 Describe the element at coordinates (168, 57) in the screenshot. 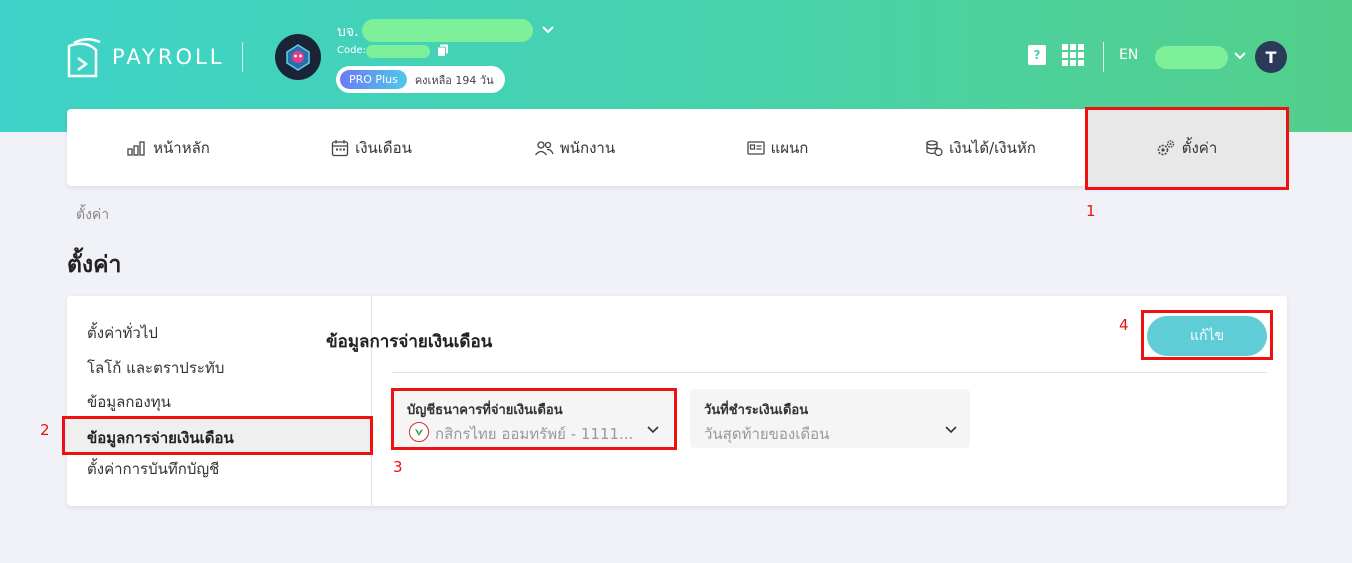

I see `logo-text: PAYROLL` at that location.